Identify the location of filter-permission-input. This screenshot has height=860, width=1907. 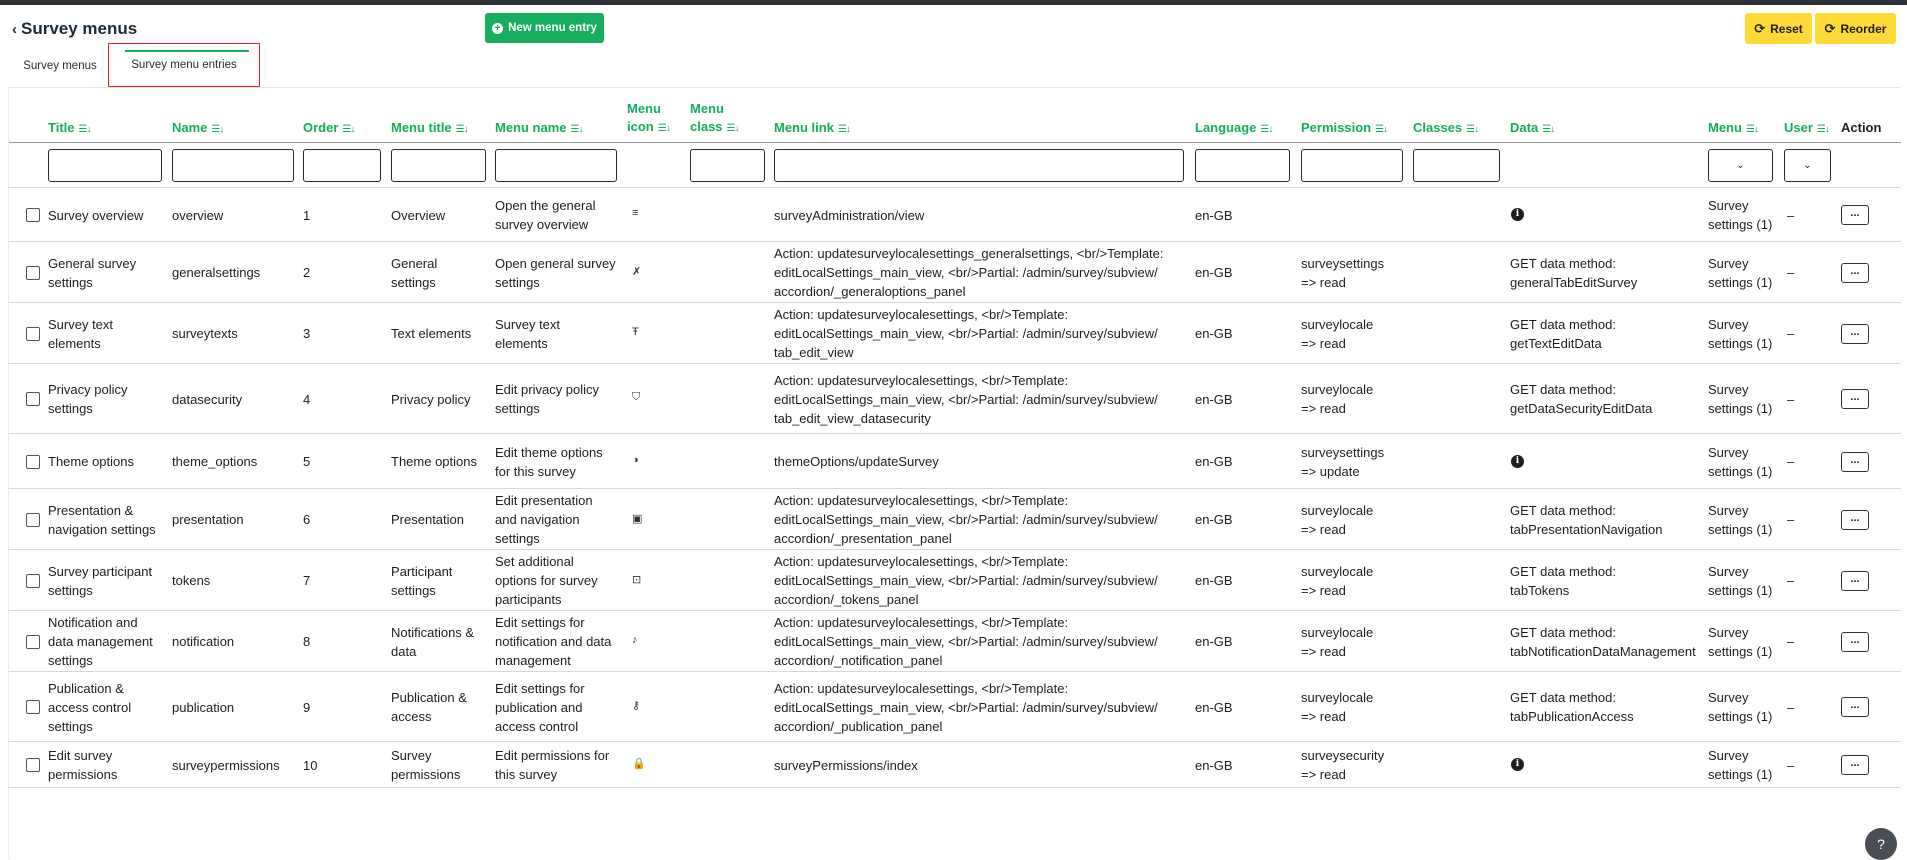
(1352, 165).